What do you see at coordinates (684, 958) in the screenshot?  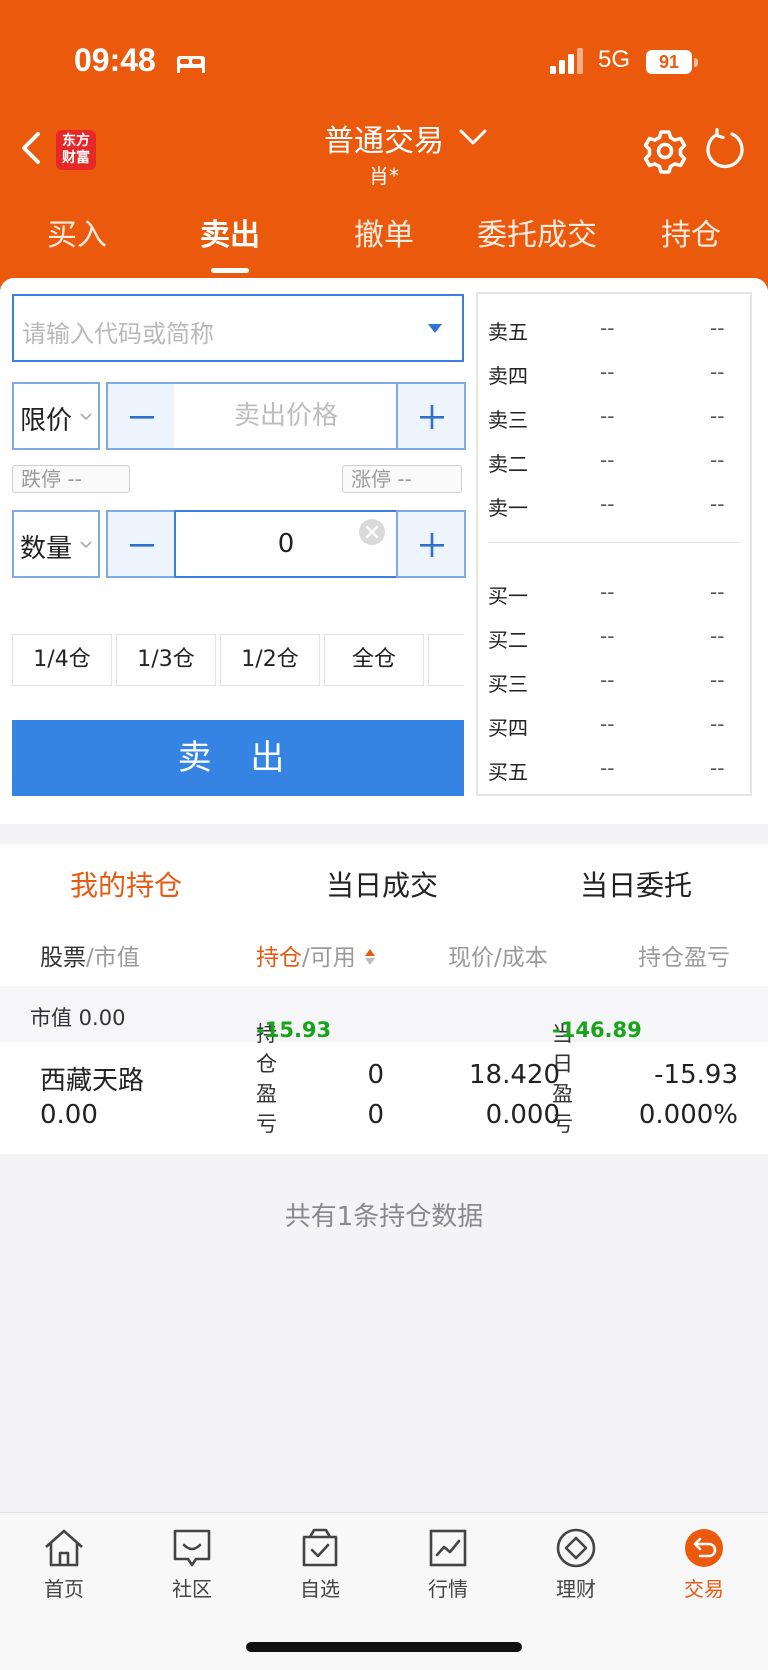 I see `column-pnl-label: 持仓盈亏` at bounding box center [684, 958].